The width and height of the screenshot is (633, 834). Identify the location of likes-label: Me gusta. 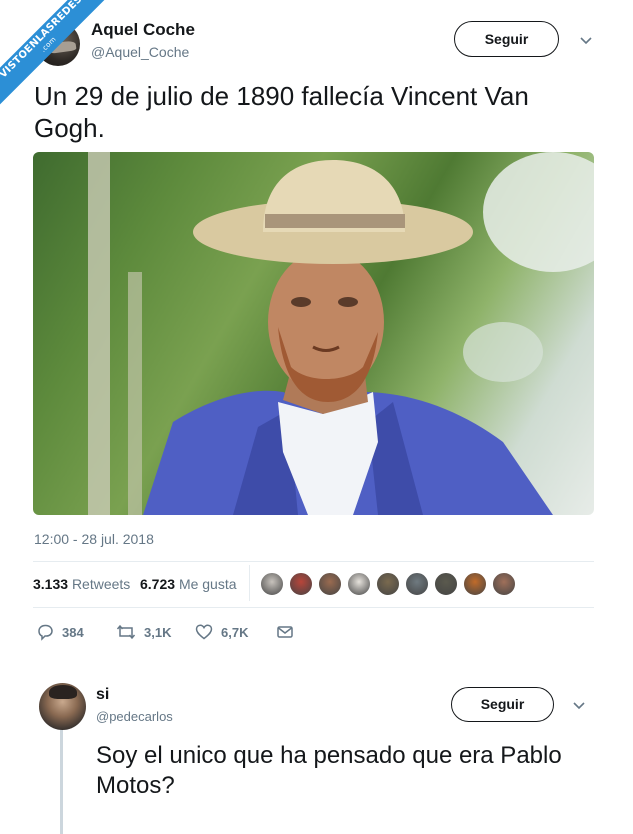
(207, 584).